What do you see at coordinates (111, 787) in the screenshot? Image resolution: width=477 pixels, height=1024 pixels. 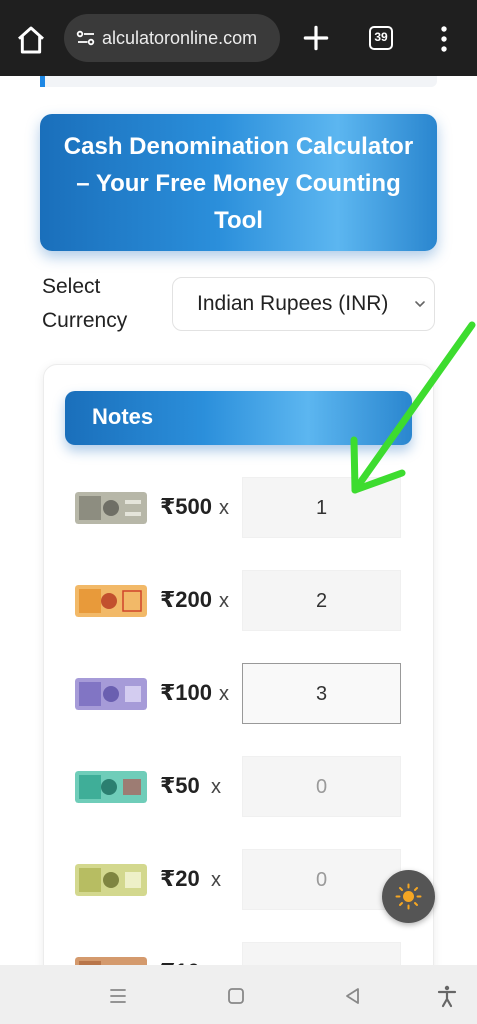 I see `note-50-image` at bounding box center [111, 787].